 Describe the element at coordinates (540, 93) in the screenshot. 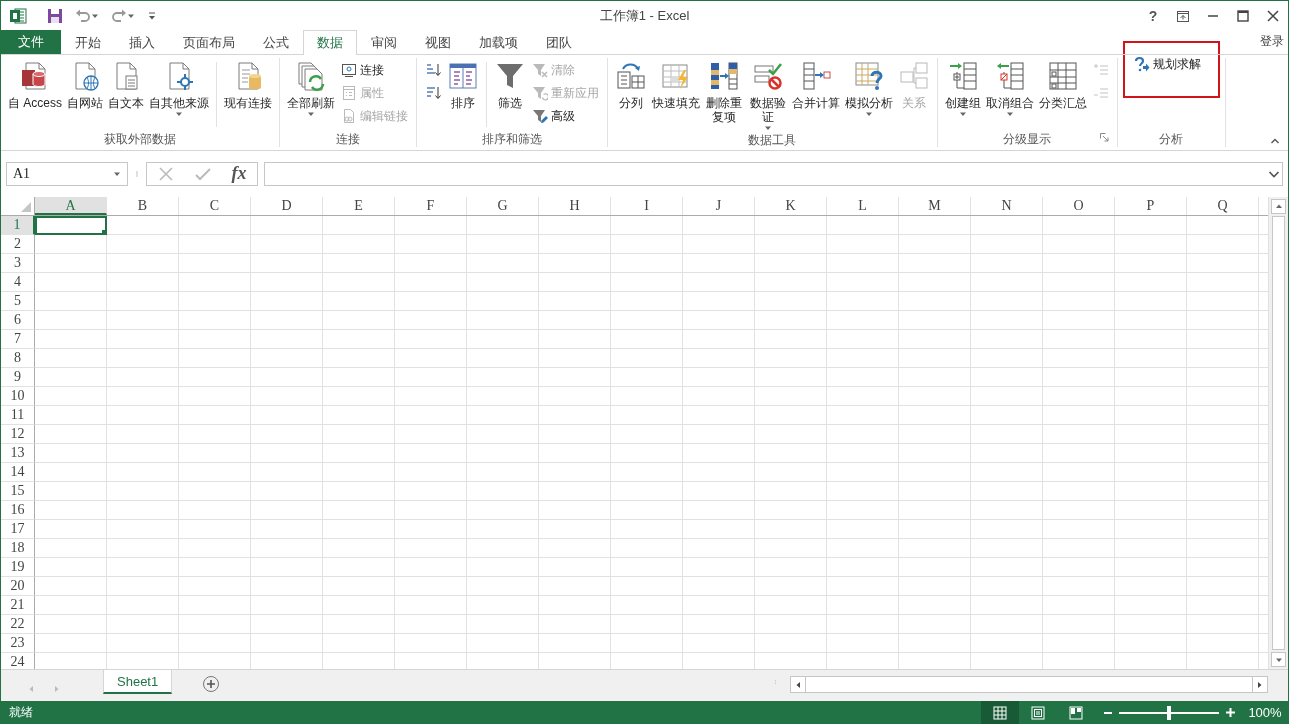

I see `funnel-refresh-icon` at that location.